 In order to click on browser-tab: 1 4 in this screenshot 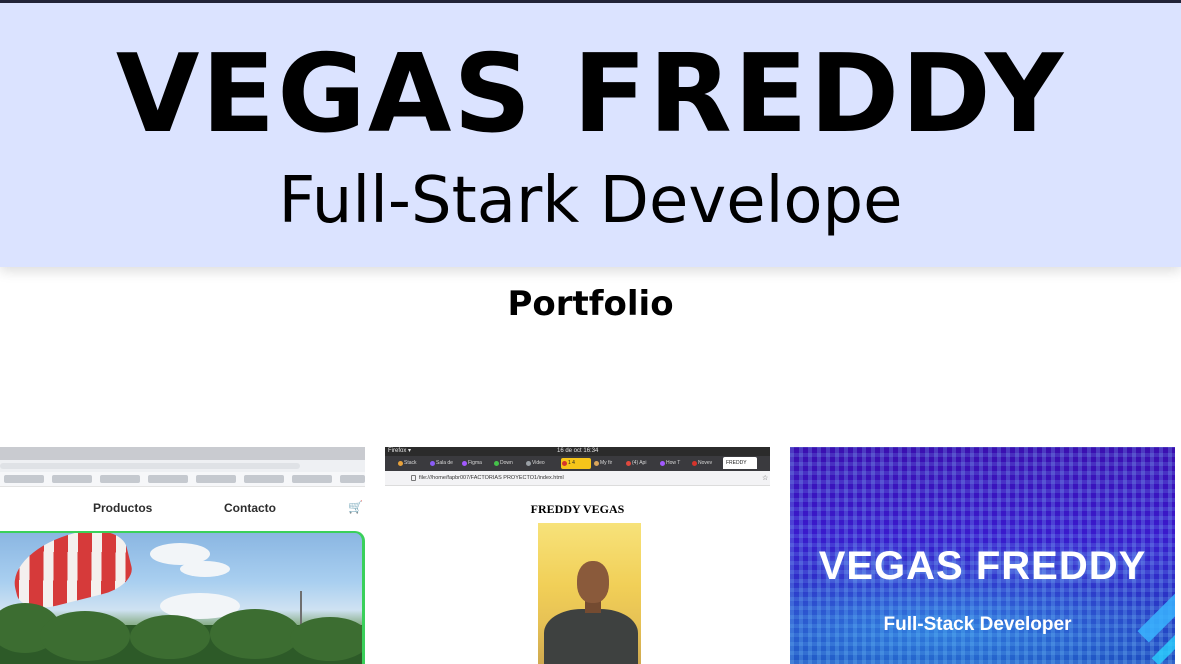, I will do `click(571, 463)`.